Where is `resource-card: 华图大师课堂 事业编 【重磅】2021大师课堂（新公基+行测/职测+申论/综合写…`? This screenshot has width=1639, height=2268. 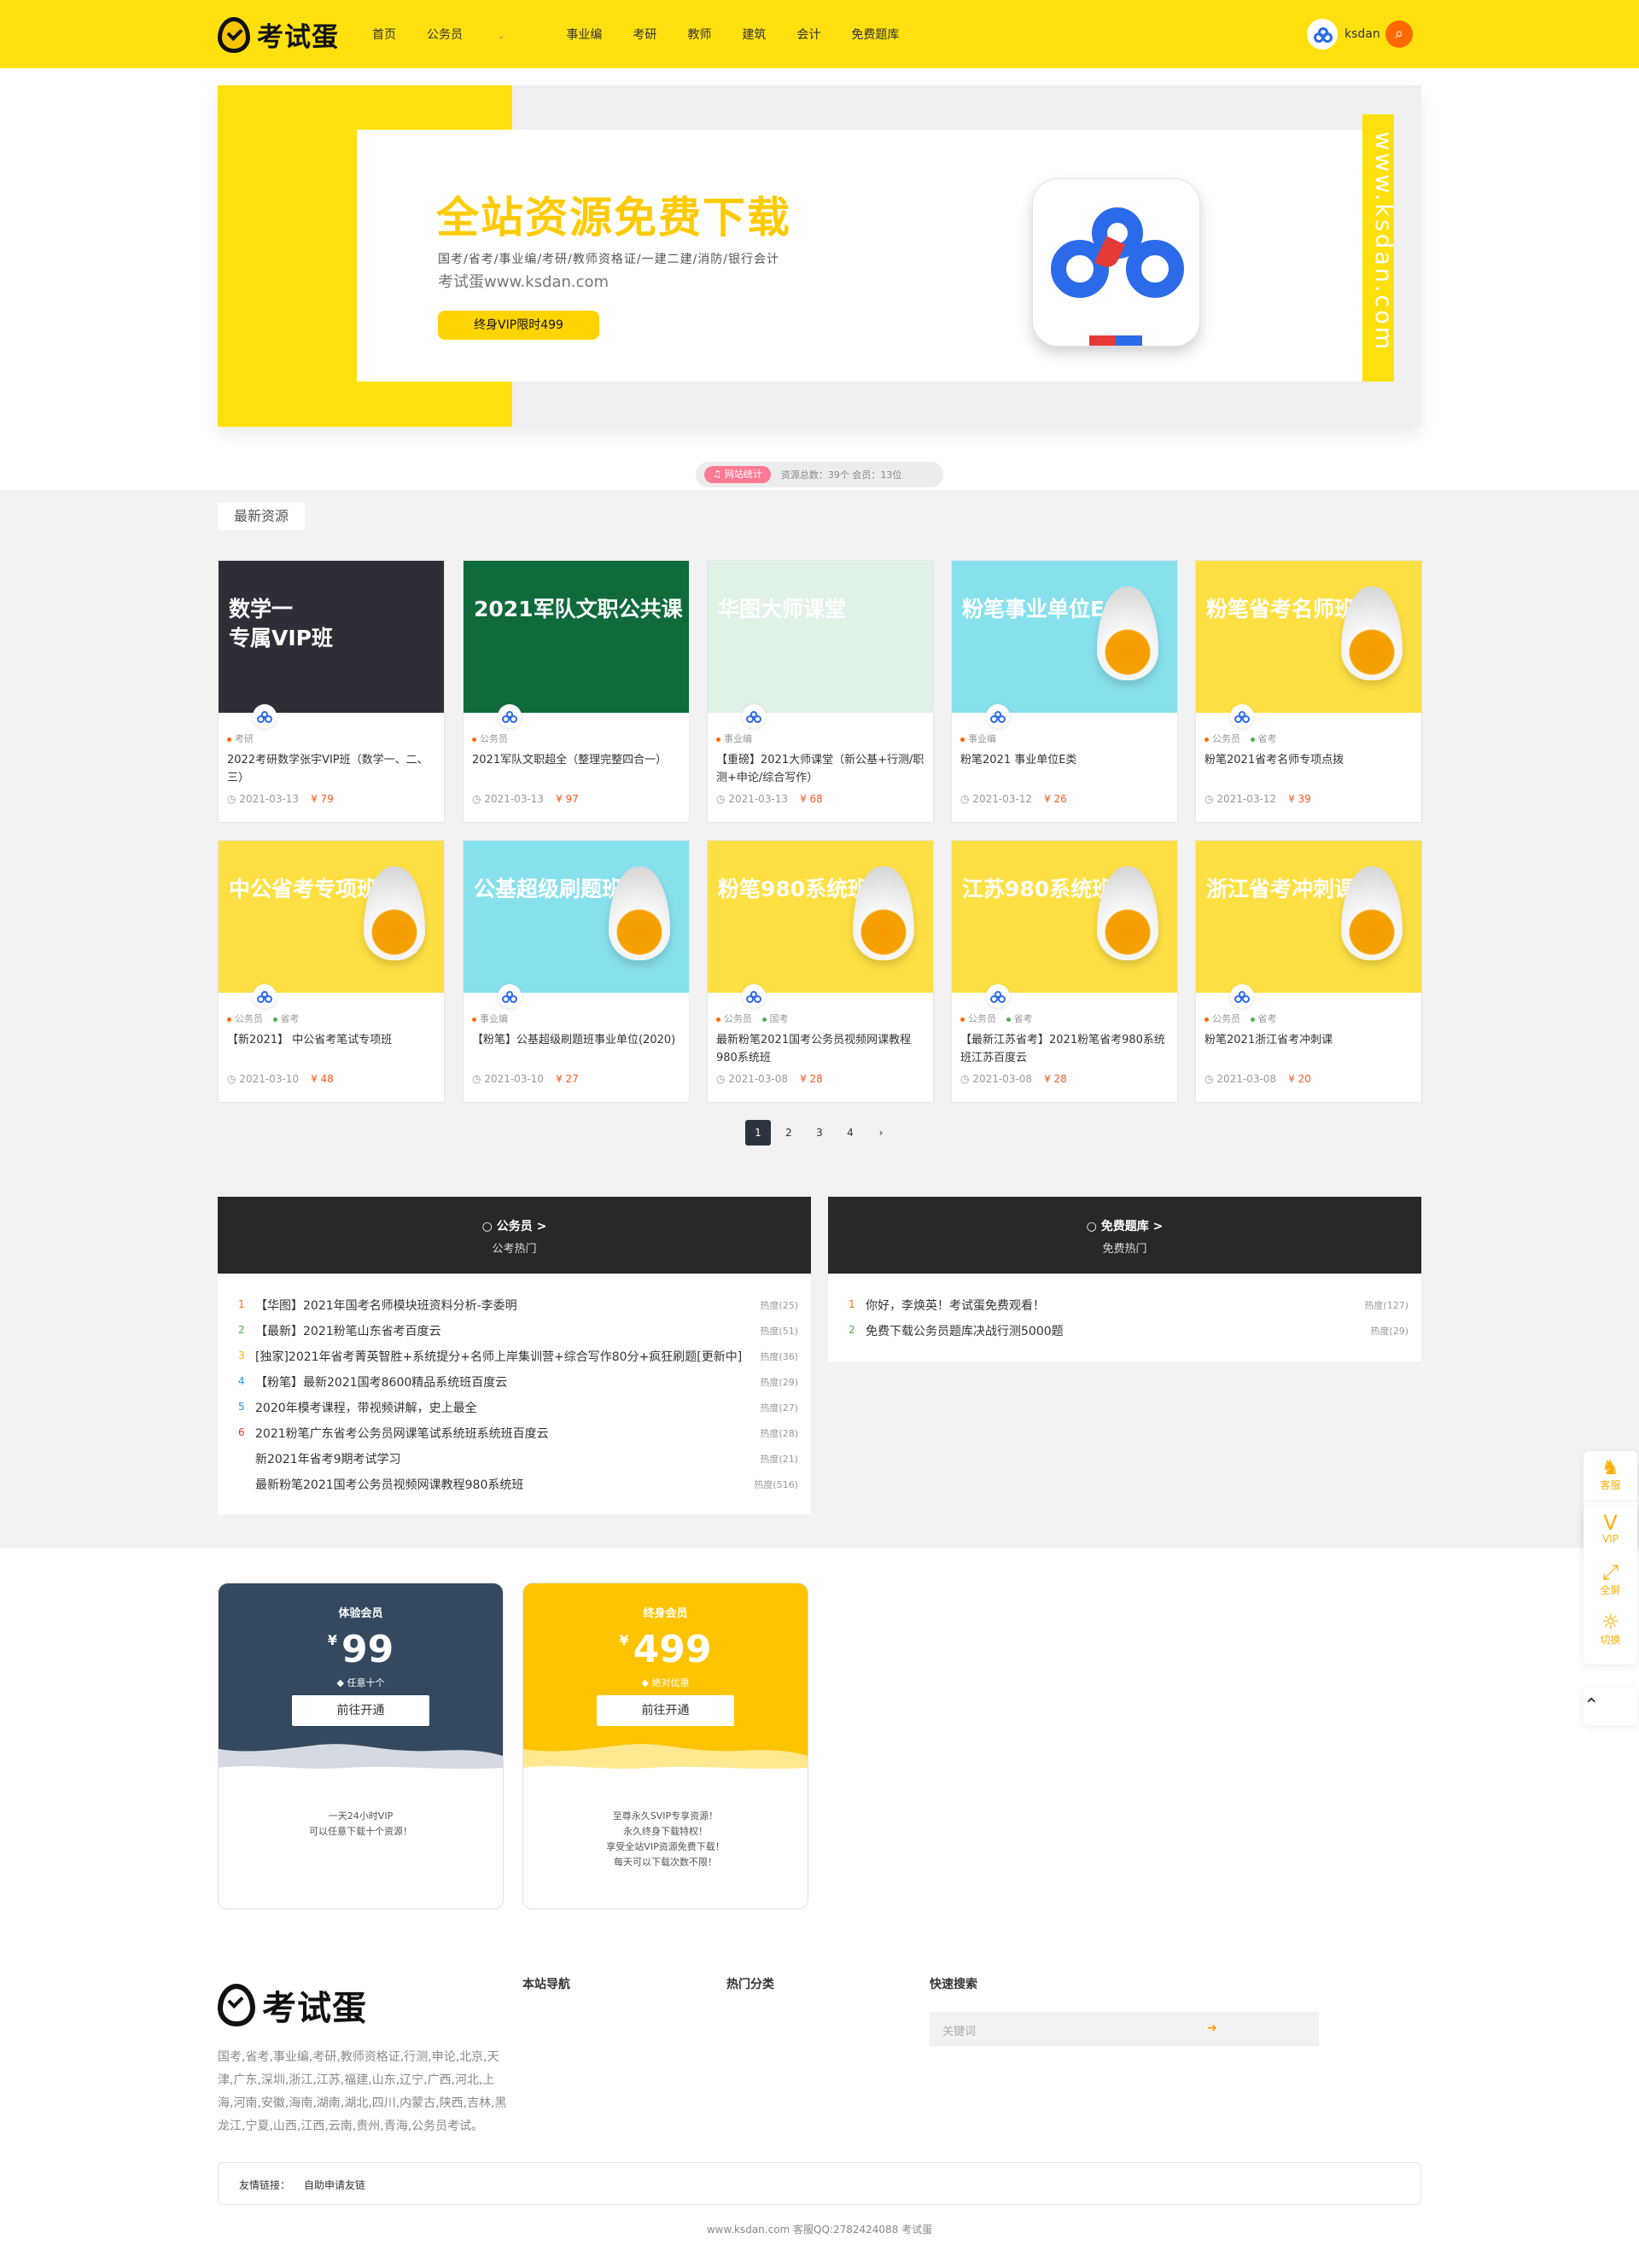 resource-card: 华图大师课堂 事业编 【重磅】2021大师课堂（新公基+行测/职测+申论/综合写… is located at coordinates (820, 691).